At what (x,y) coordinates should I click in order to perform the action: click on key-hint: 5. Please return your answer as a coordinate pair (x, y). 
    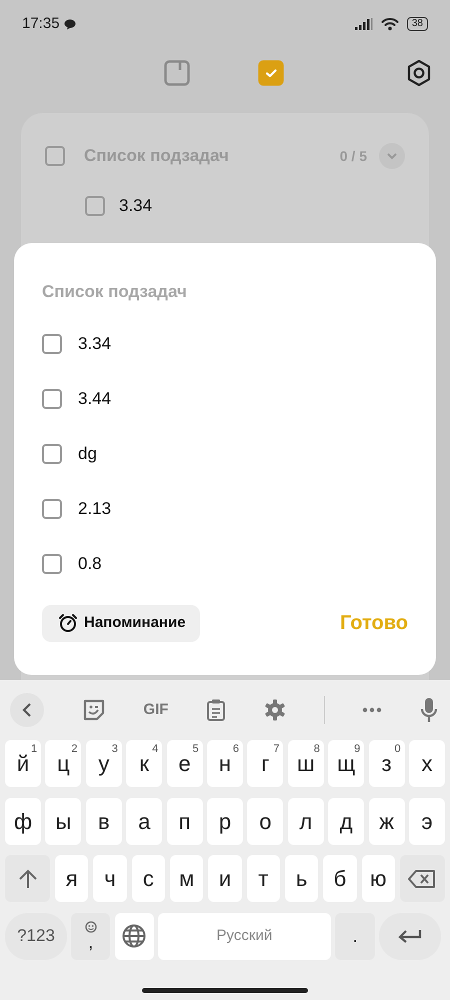
    Looking at the image, I should click on (195, 749).